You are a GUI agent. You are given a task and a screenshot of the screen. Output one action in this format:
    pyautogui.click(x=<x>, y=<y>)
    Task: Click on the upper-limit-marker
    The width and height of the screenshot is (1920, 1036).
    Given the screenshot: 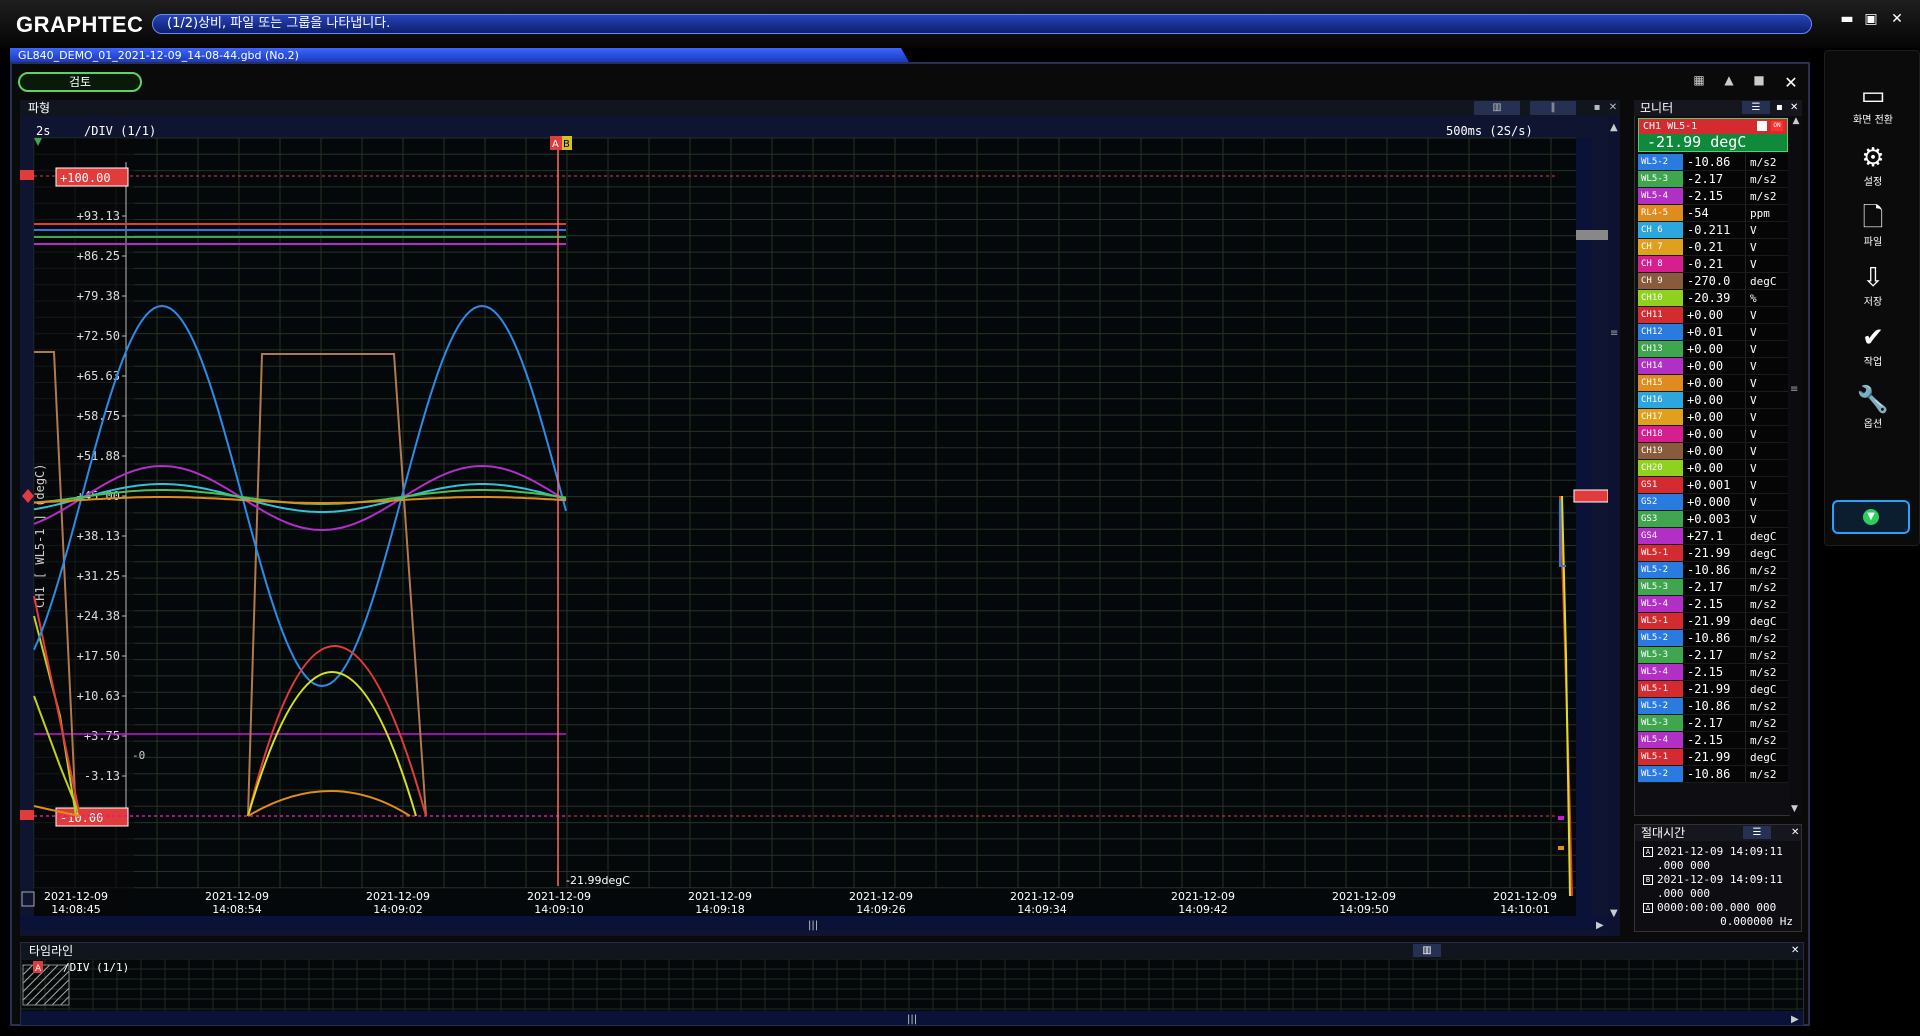 What is the action you would take?
    pyautogui.click(x=27, y=175)
    